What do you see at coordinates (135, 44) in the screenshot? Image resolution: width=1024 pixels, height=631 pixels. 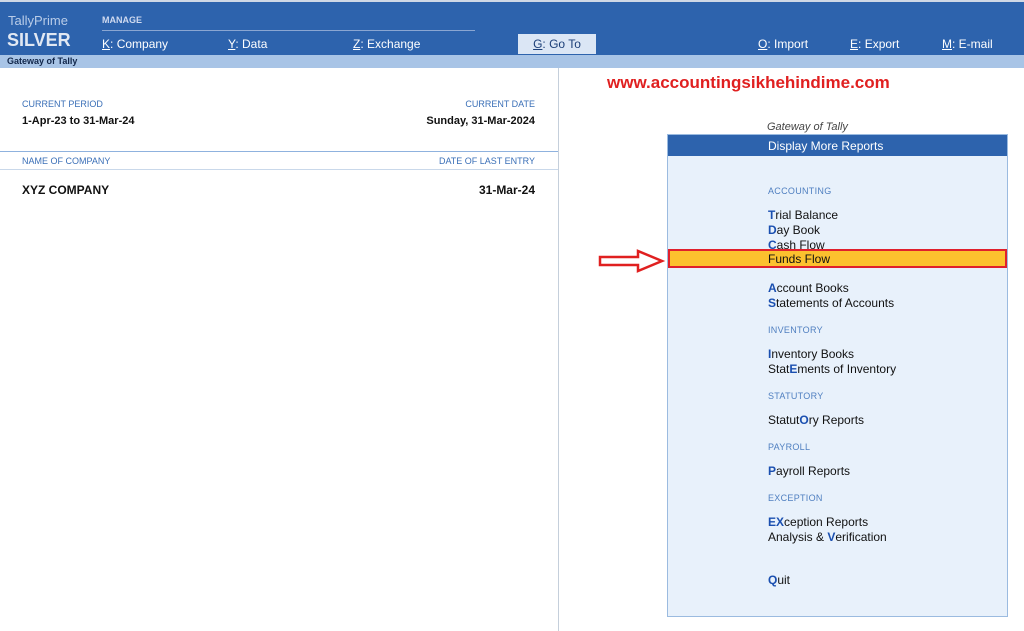 I see `menu-company: K: Company` at bounding box center [135, 44].